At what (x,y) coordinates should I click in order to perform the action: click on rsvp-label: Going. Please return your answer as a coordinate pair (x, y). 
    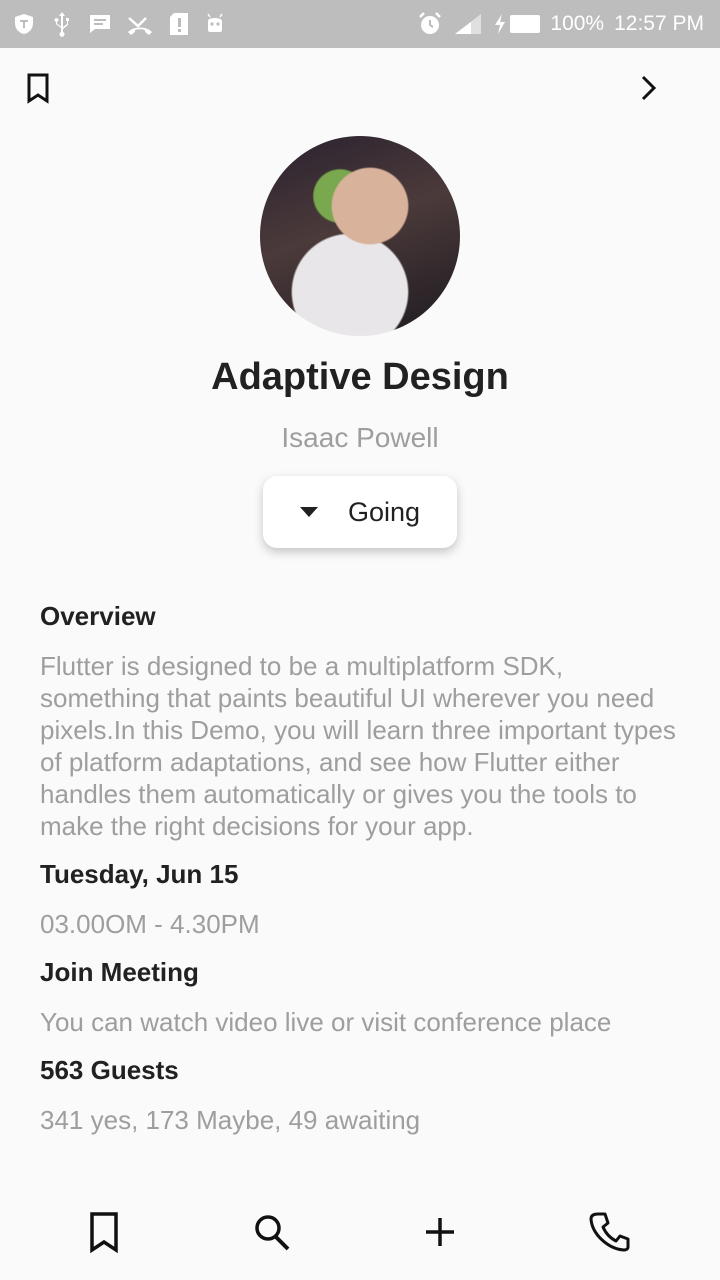
    Looking at the image, I should click on (384, 511).